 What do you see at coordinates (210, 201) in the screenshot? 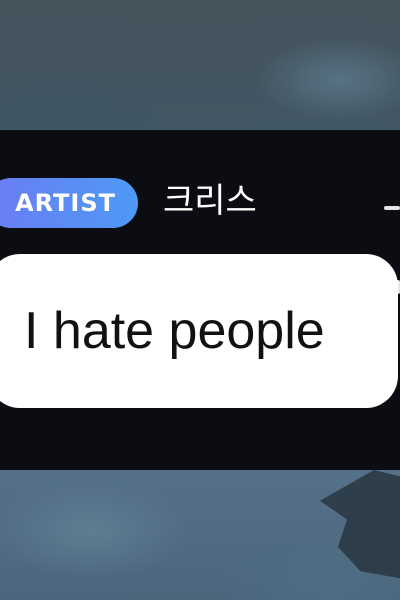
I see `sender-username: 크리스` at bounding box center [210, 201].